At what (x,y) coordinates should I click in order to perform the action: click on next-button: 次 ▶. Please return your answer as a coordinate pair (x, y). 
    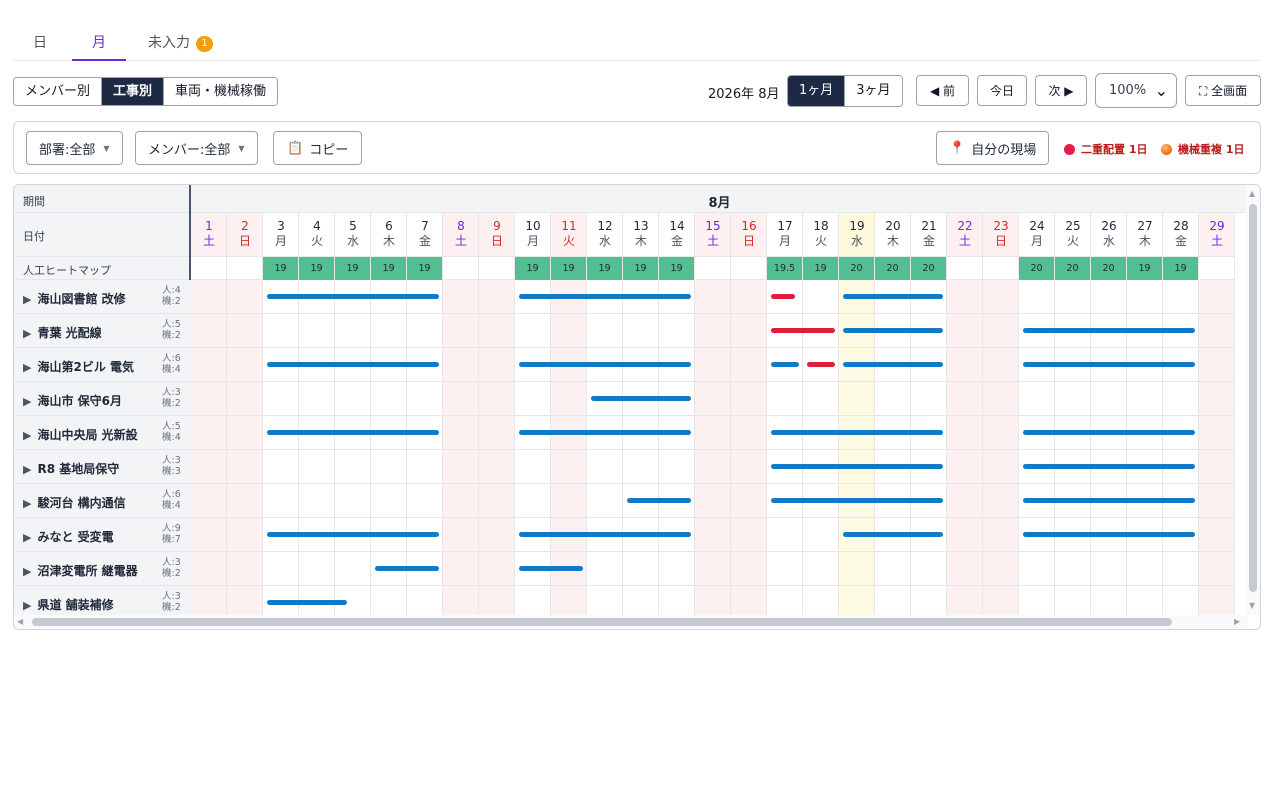
    Looking at the image, I should click on (1061, 90).